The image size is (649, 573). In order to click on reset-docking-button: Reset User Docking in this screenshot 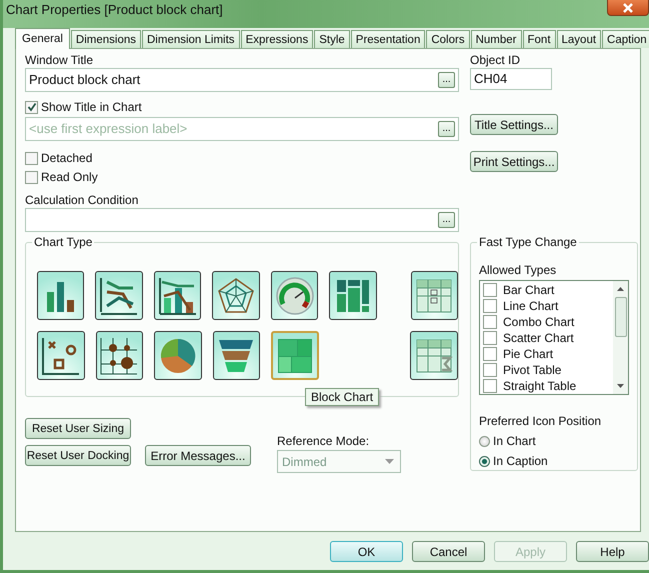, I will do `click(78, 455)`.